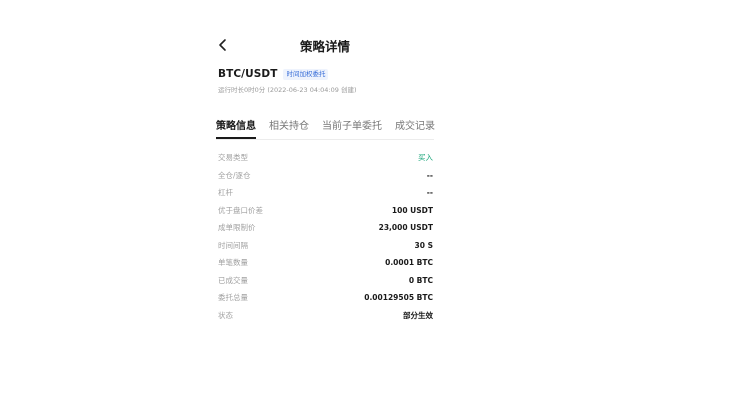  What do you see at coordinates (325, 193) in the screenshot?
I see `detail-row-leverage: 杠杆 --` at bounding box center [325, 193].